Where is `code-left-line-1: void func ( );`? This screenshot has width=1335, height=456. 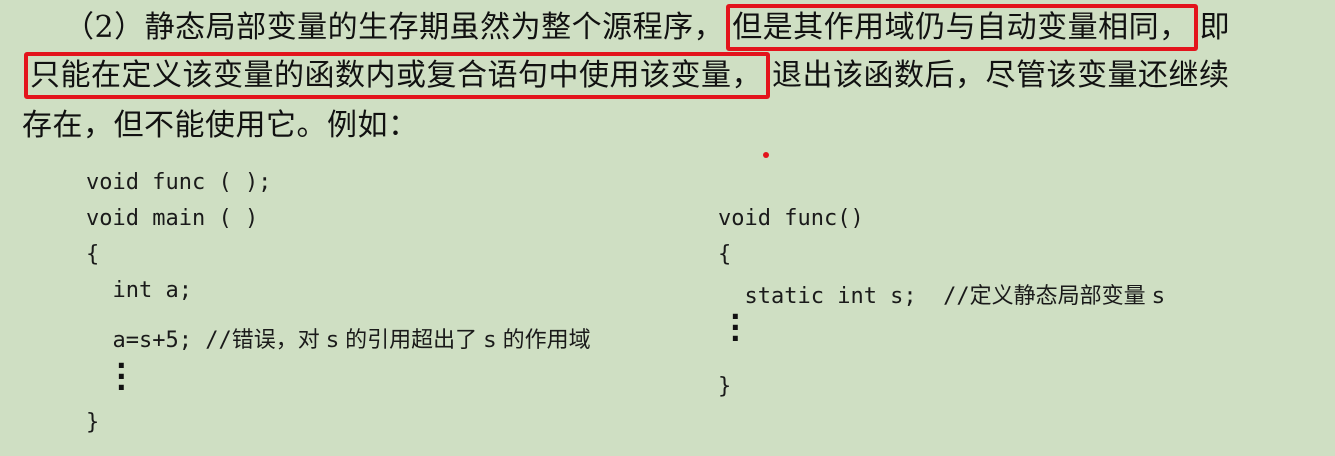
code-left-line-1: void func ( ); is located at coordinates (179, 182).